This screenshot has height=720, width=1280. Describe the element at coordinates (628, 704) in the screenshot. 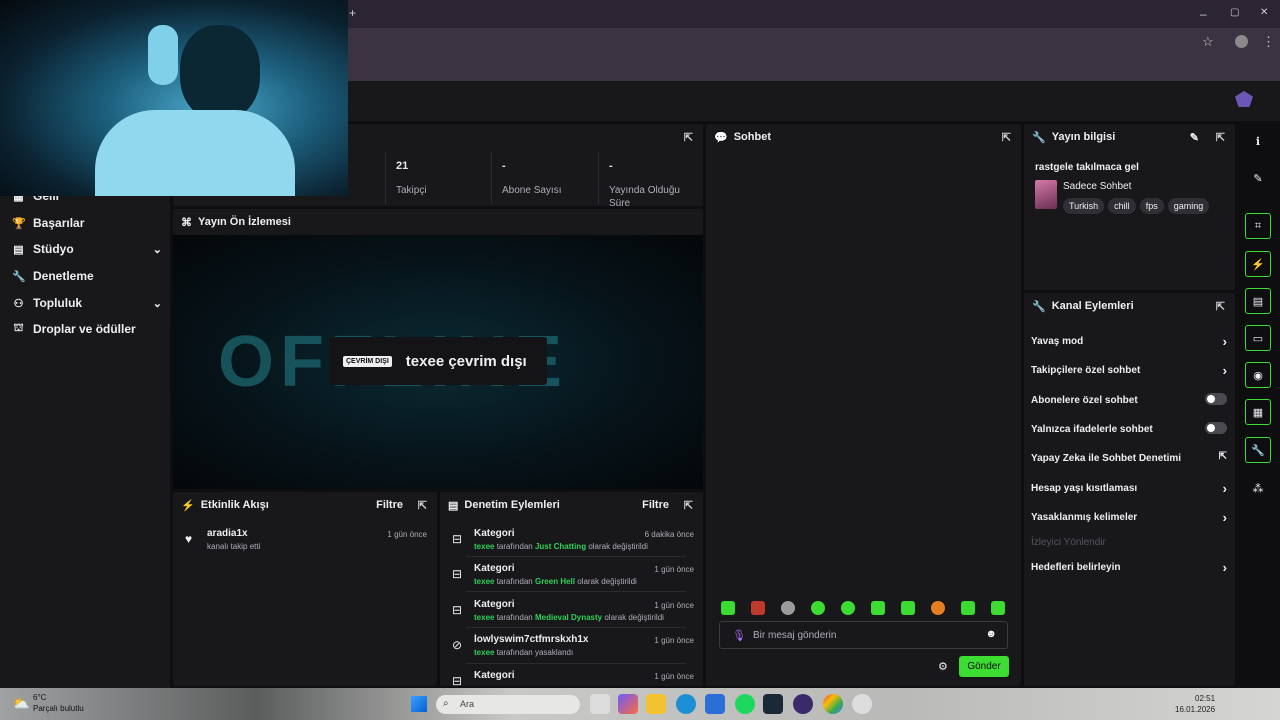

I see `copilot-icon` at that location.